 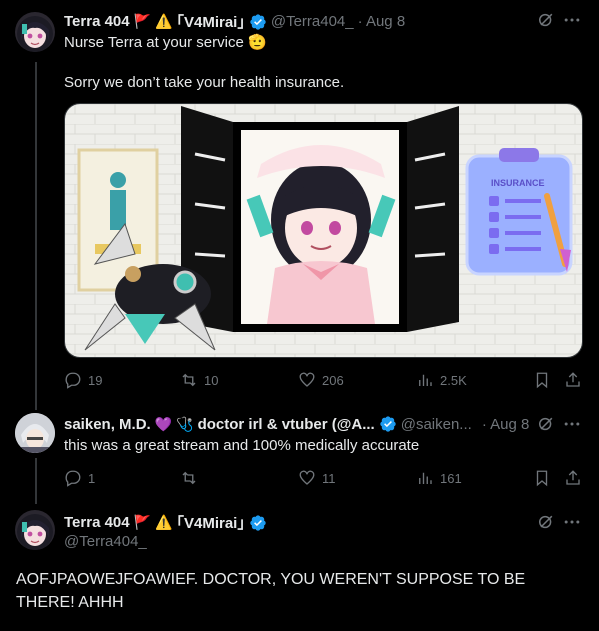 What do you see at coordinates (333, 380) in the screenshot?
I see `like-count: 206` at bounding box center [333, 380].